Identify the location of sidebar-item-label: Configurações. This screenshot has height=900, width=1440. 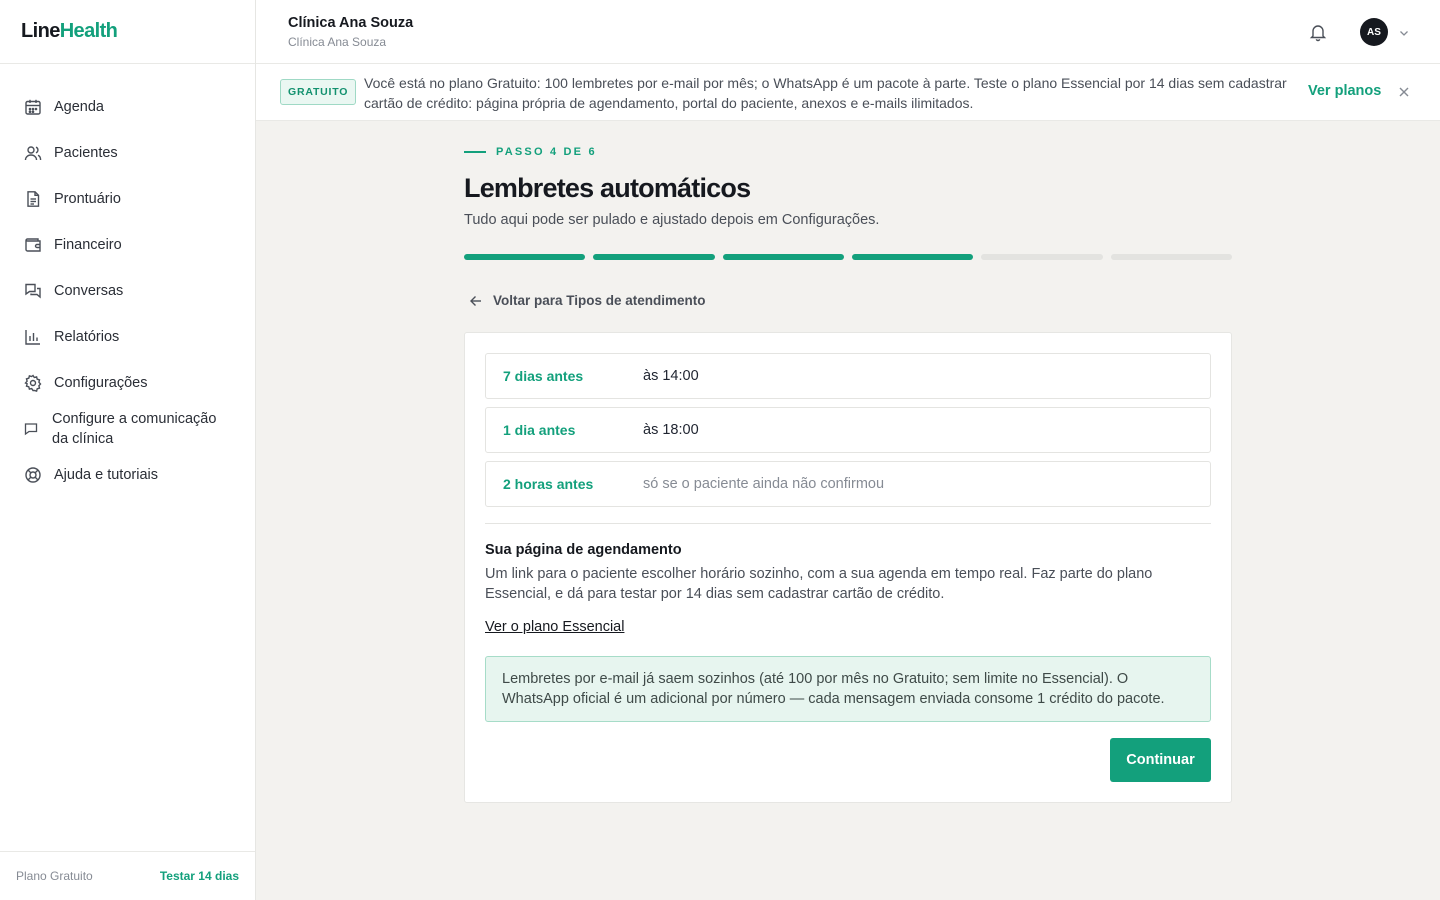
(101, 383).